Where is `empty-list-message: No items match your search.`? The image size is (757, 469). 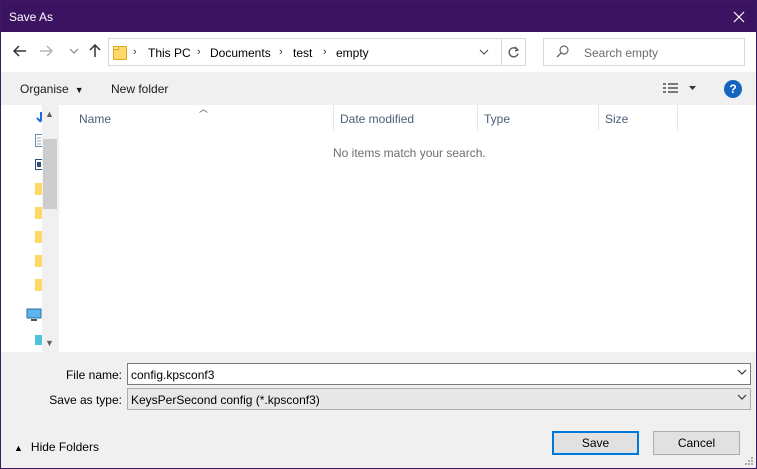 empty-list-message: No items match your search. is located at coordinates (409, 153).